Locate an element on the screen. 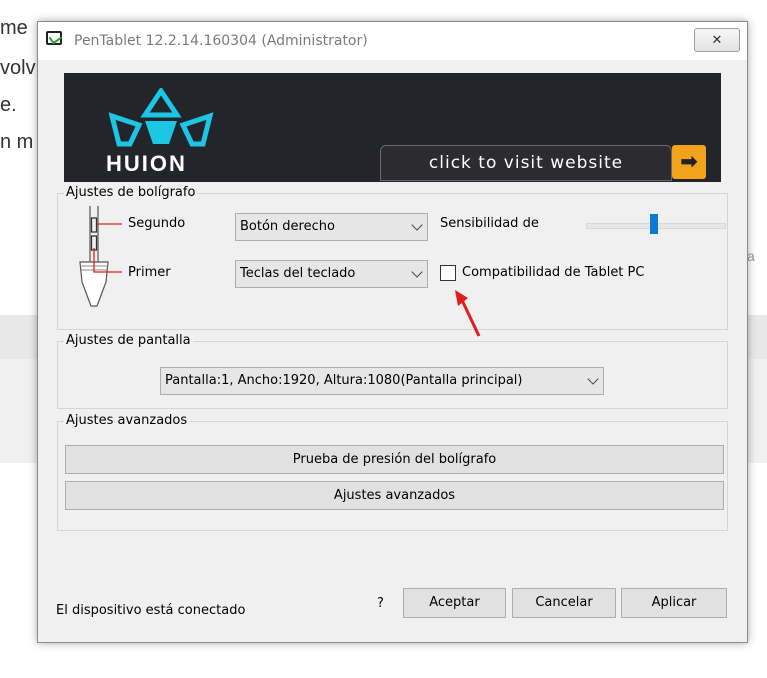 The height and width of the screenshot is (678, 767). tablet-pc-label: Compatibilidad de Tablet PC is located at coordinates (553, 272).